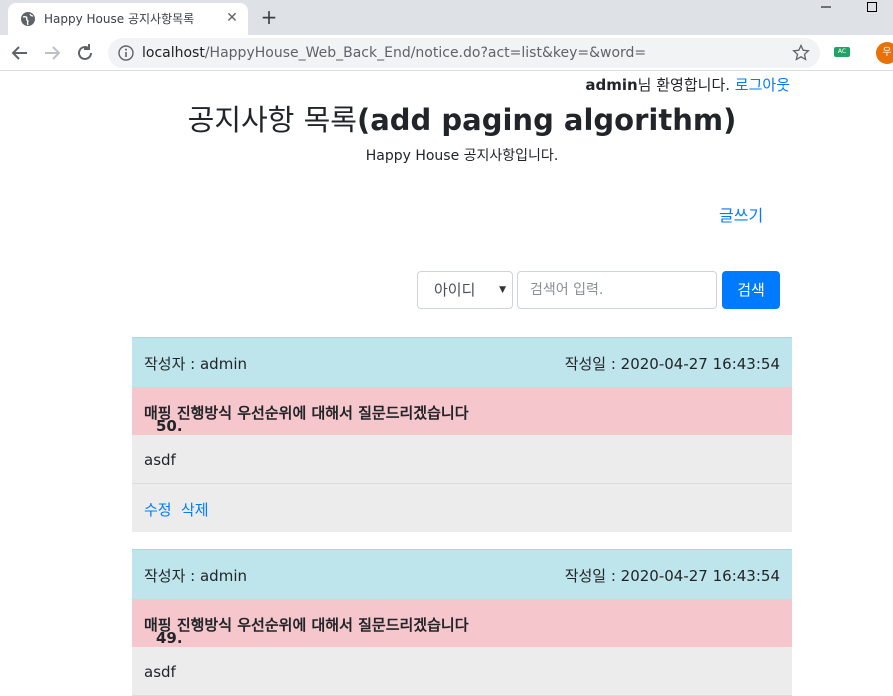 This screenshot has width=893, height=696. Describe the element at coordinates (684, 85) in the screenshot. I see `welcome-text: 님 환영합니다.` at that location.